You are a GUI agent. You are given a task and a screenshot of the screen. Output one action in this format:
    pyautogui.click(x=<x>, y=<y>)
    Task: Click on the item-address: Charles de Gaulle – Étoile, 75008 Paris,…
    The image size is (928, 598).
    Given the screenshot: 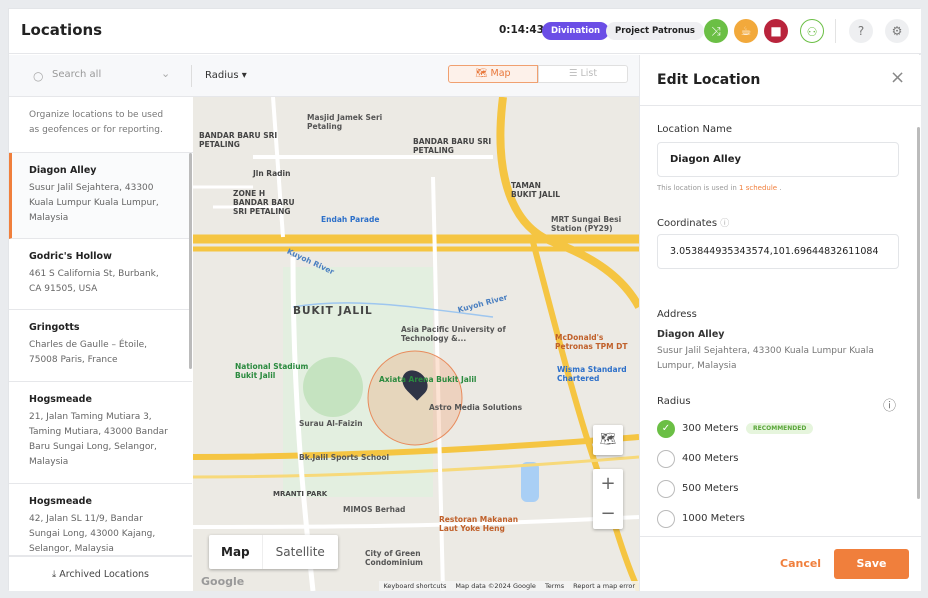 What is the action you would take?
    pyautogui.click(x=88, y=352)
    